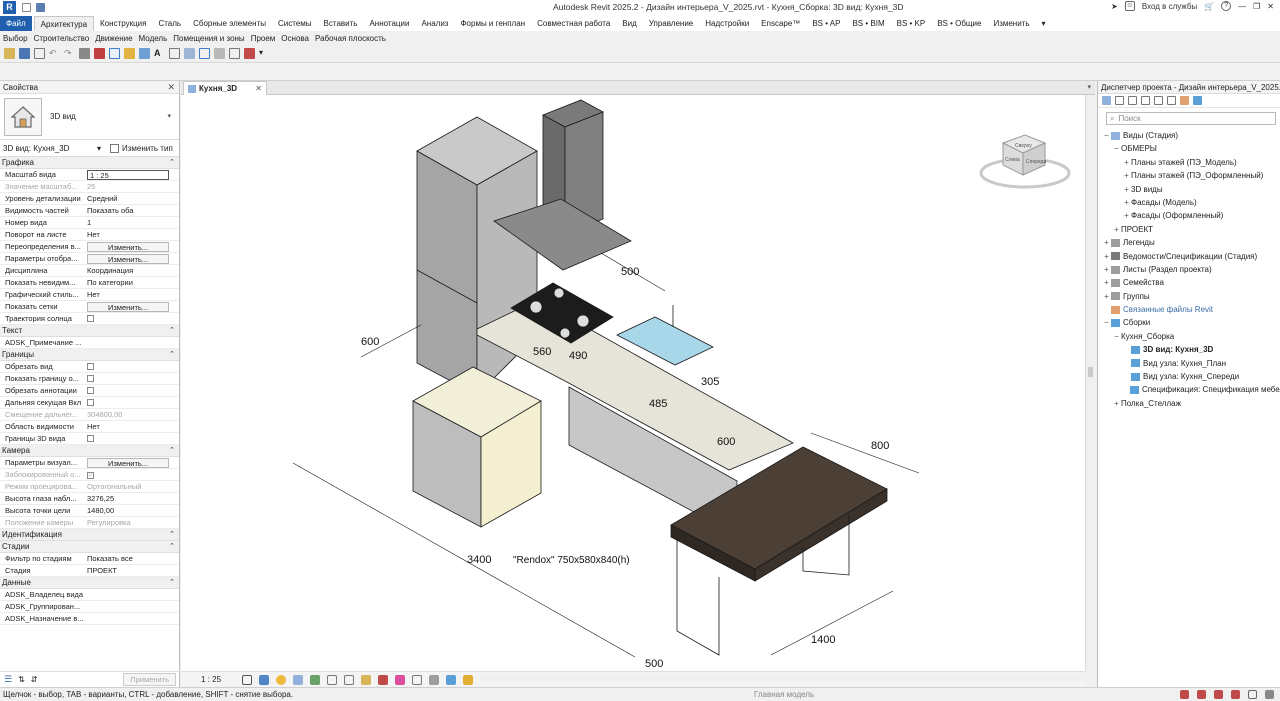 This screenshot has height=701, width=1280. Describe the element at coordinates (1209, 6) in the screenshot. I see `cart-icon: 🛒` at that location.